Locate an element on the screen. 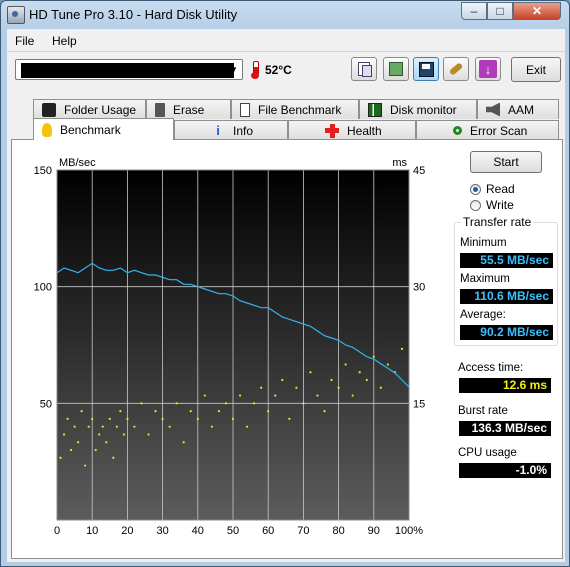 The height and width of the screenshot is (567, 570). access-time-value: 12.6 ms is located at coordinates (505, 385).